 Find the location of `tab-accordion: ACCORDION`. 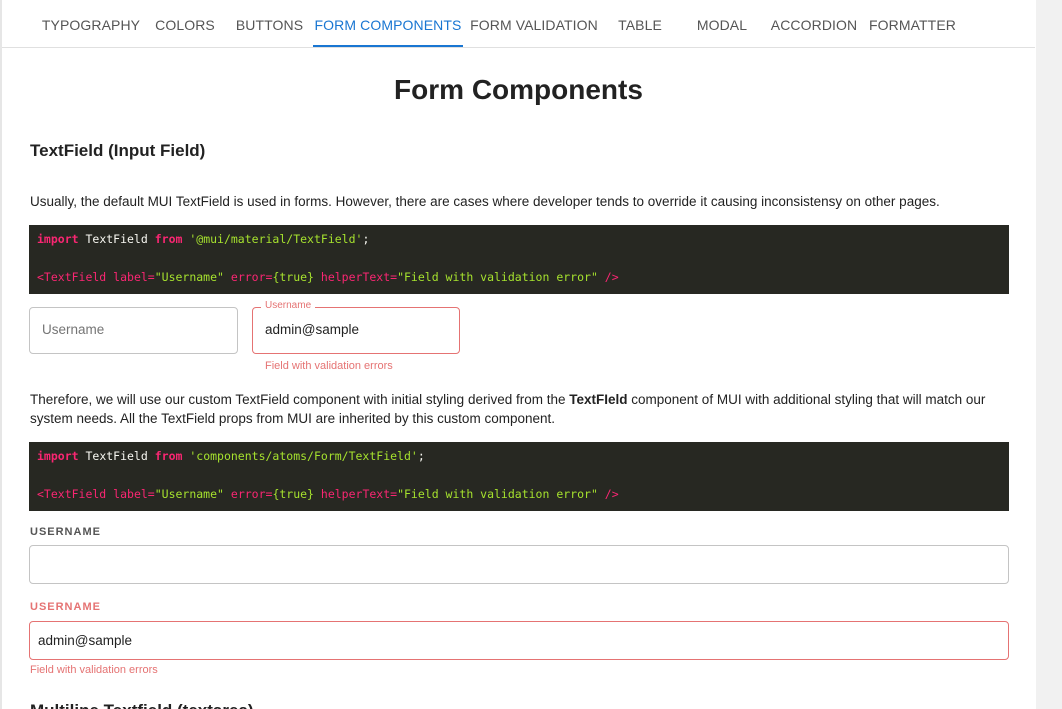

tab-accordion: ACCORDION is located at coordinates (814, 25).